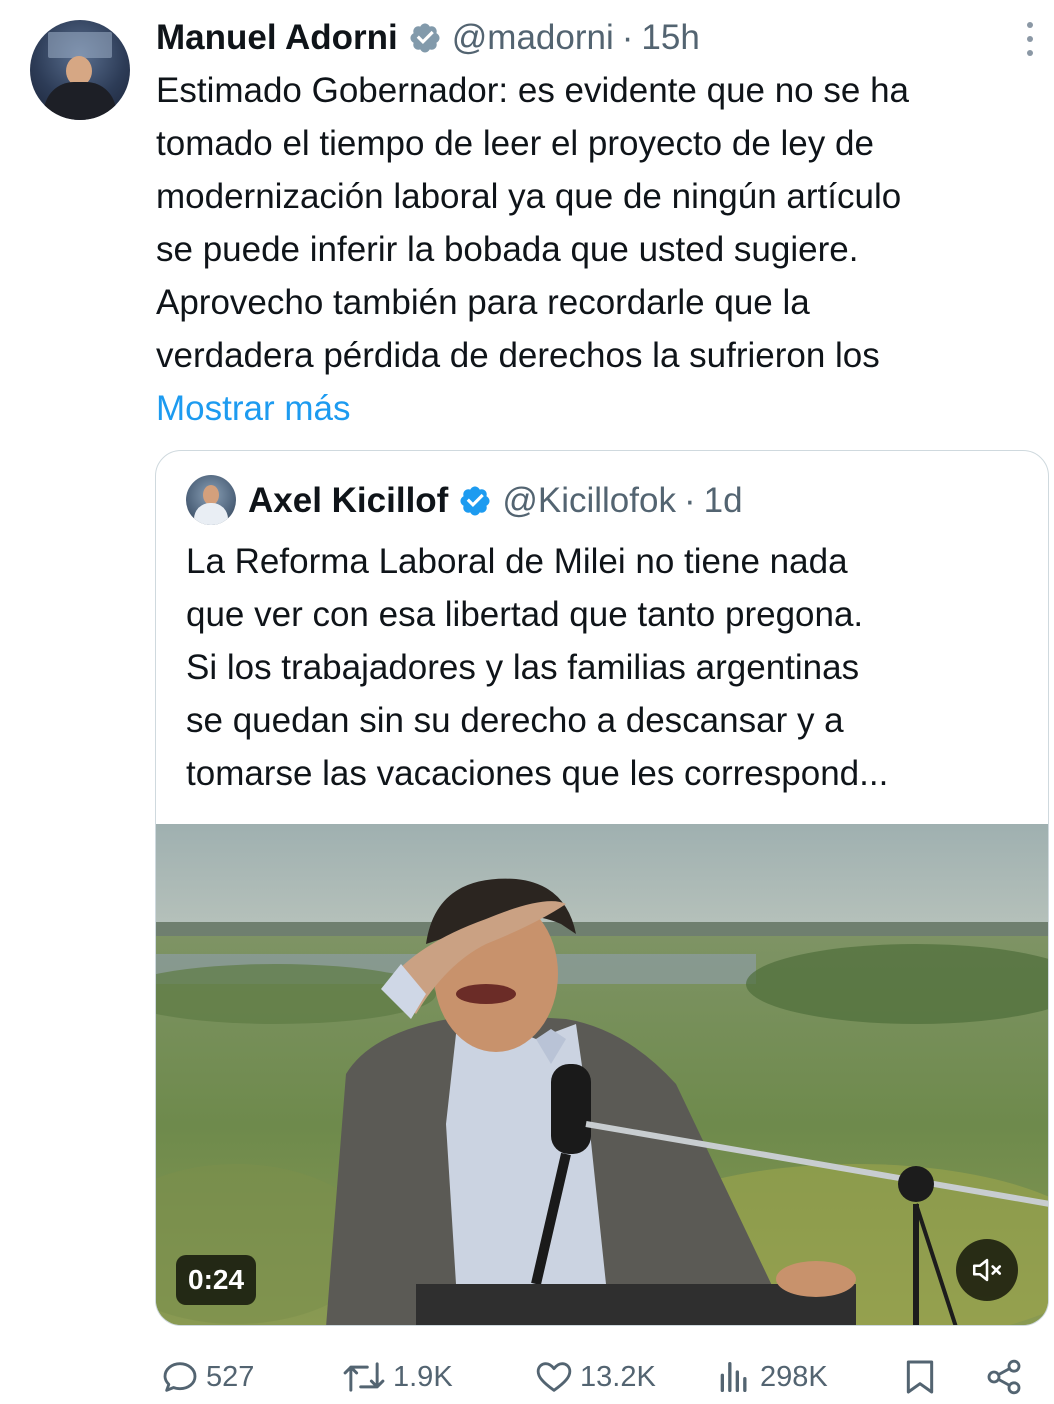 The width and height of the screenshot is (1054, 1404). What do you see at coordinates (80, 101) in the screenshot?
I see `avatar-suit` at bounding box center [80, 101].